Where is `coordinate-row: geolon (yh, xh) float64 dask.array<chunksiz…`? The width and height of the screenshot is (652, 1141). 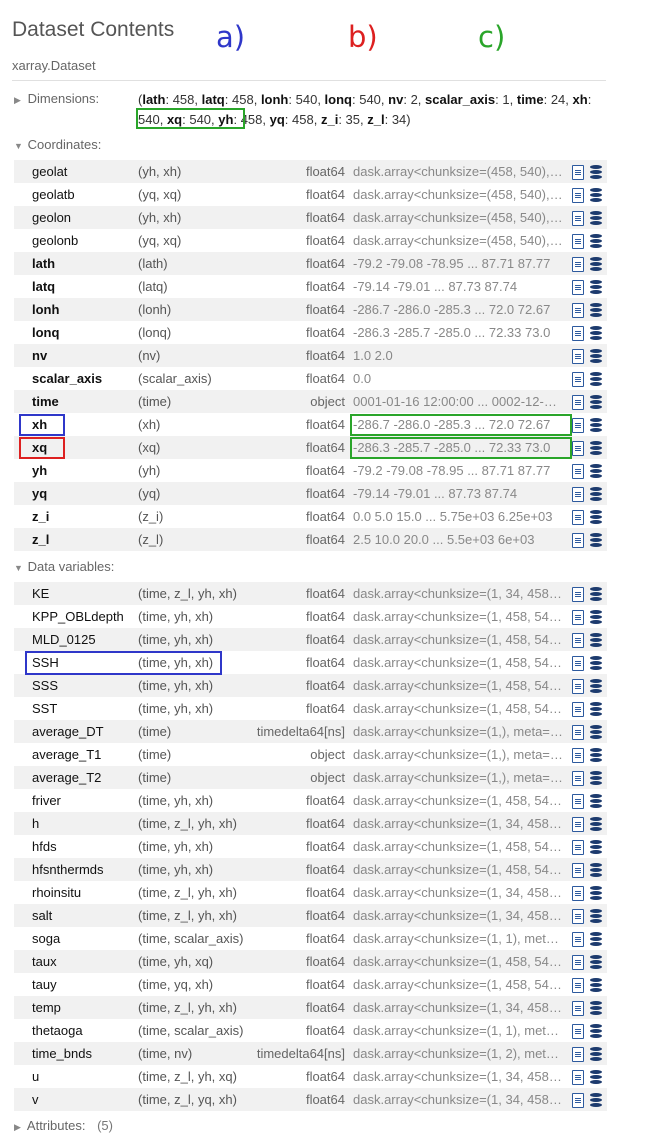 coordinate-row: geolon (yh, xh) float64 dask.array<chunksiz… is located at coordinates (310, 217).